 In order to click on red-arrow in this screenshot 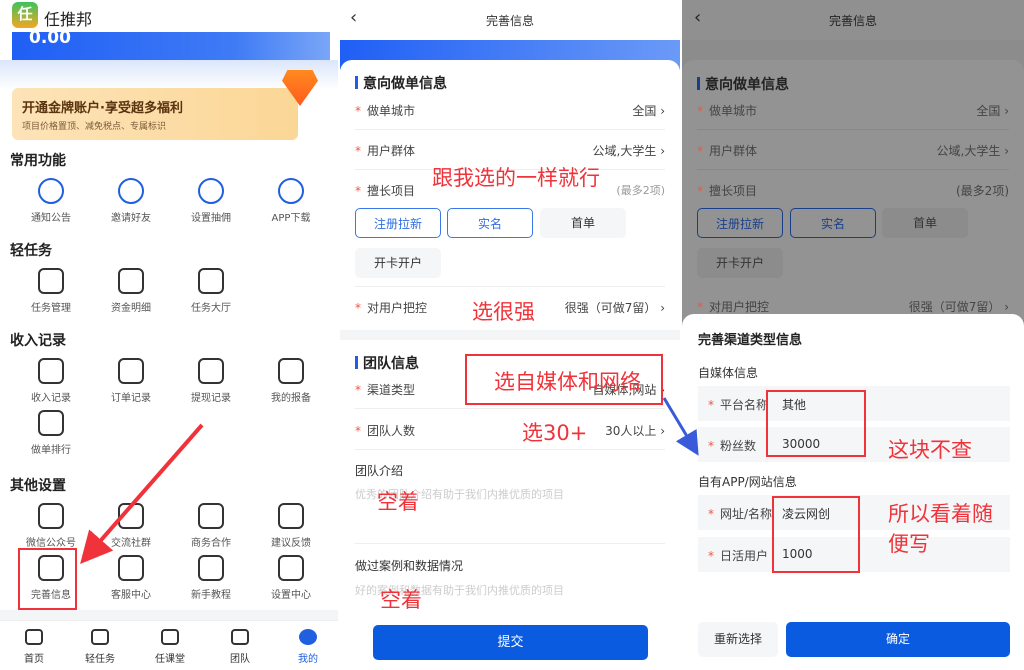, I will do `click(142, 494)`.